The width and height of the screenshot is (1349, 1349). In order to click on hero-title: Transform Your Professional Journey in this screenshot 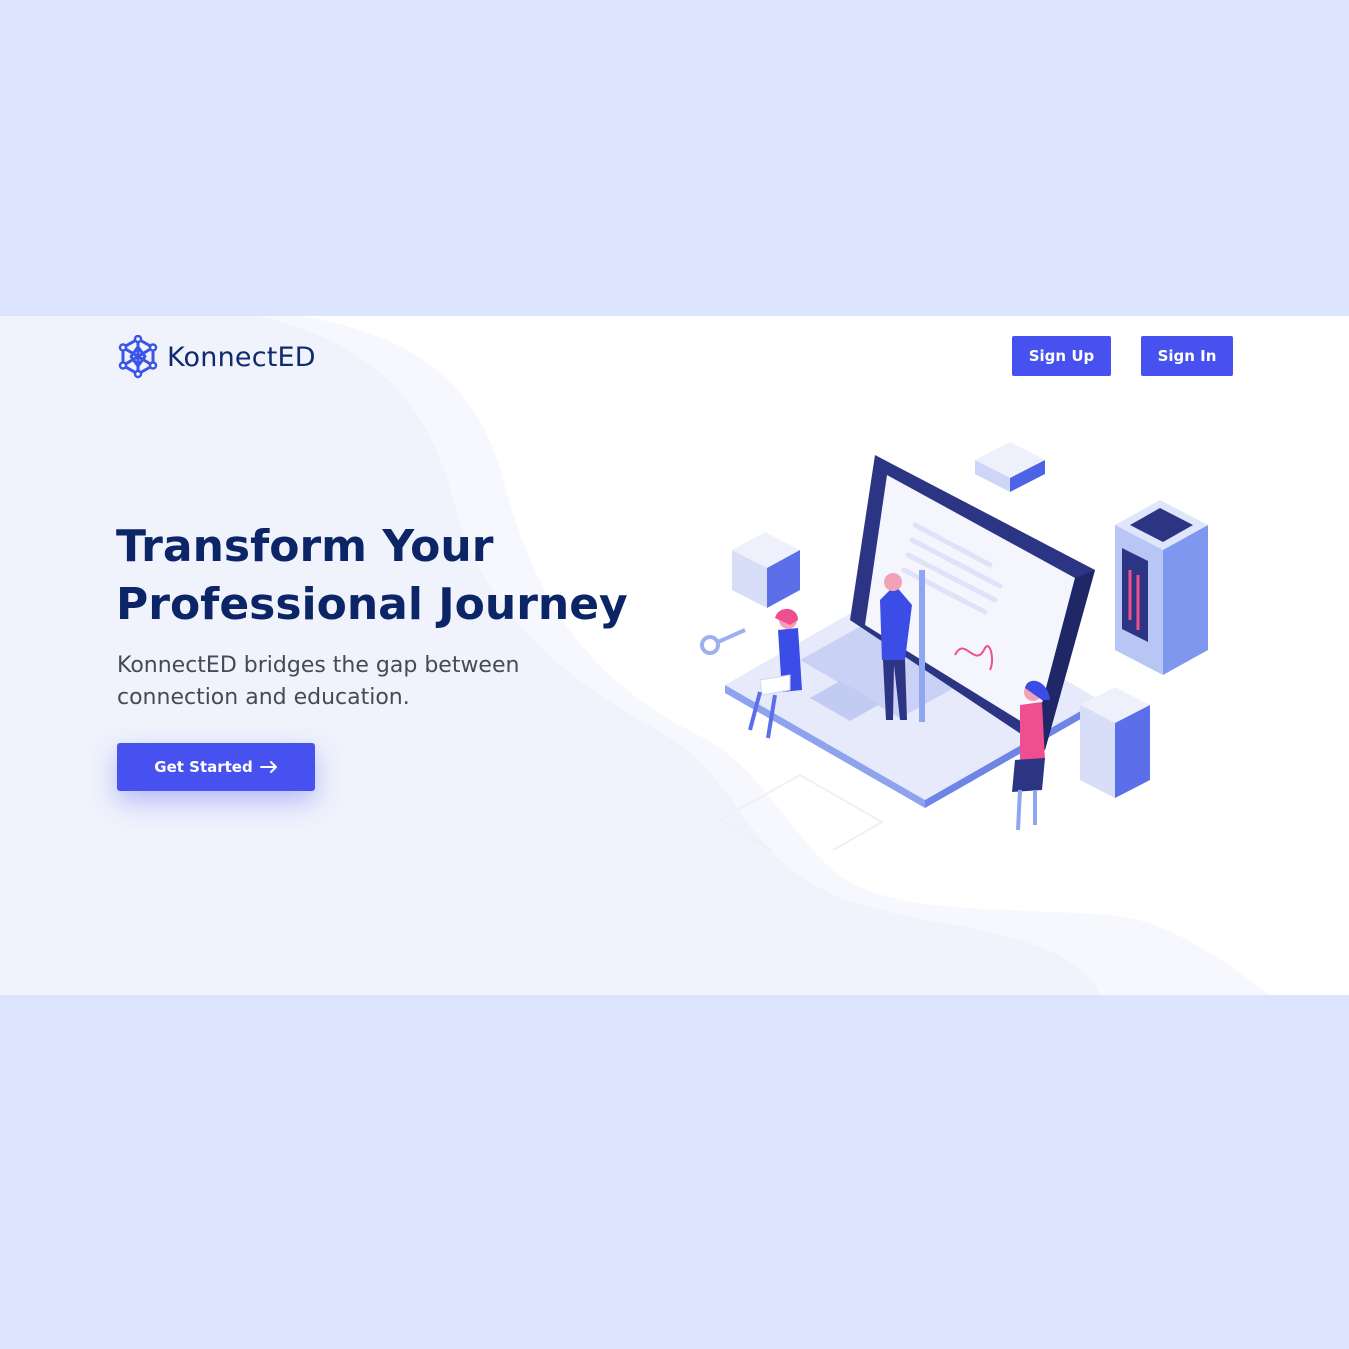, I will do `click(376, 576)`.